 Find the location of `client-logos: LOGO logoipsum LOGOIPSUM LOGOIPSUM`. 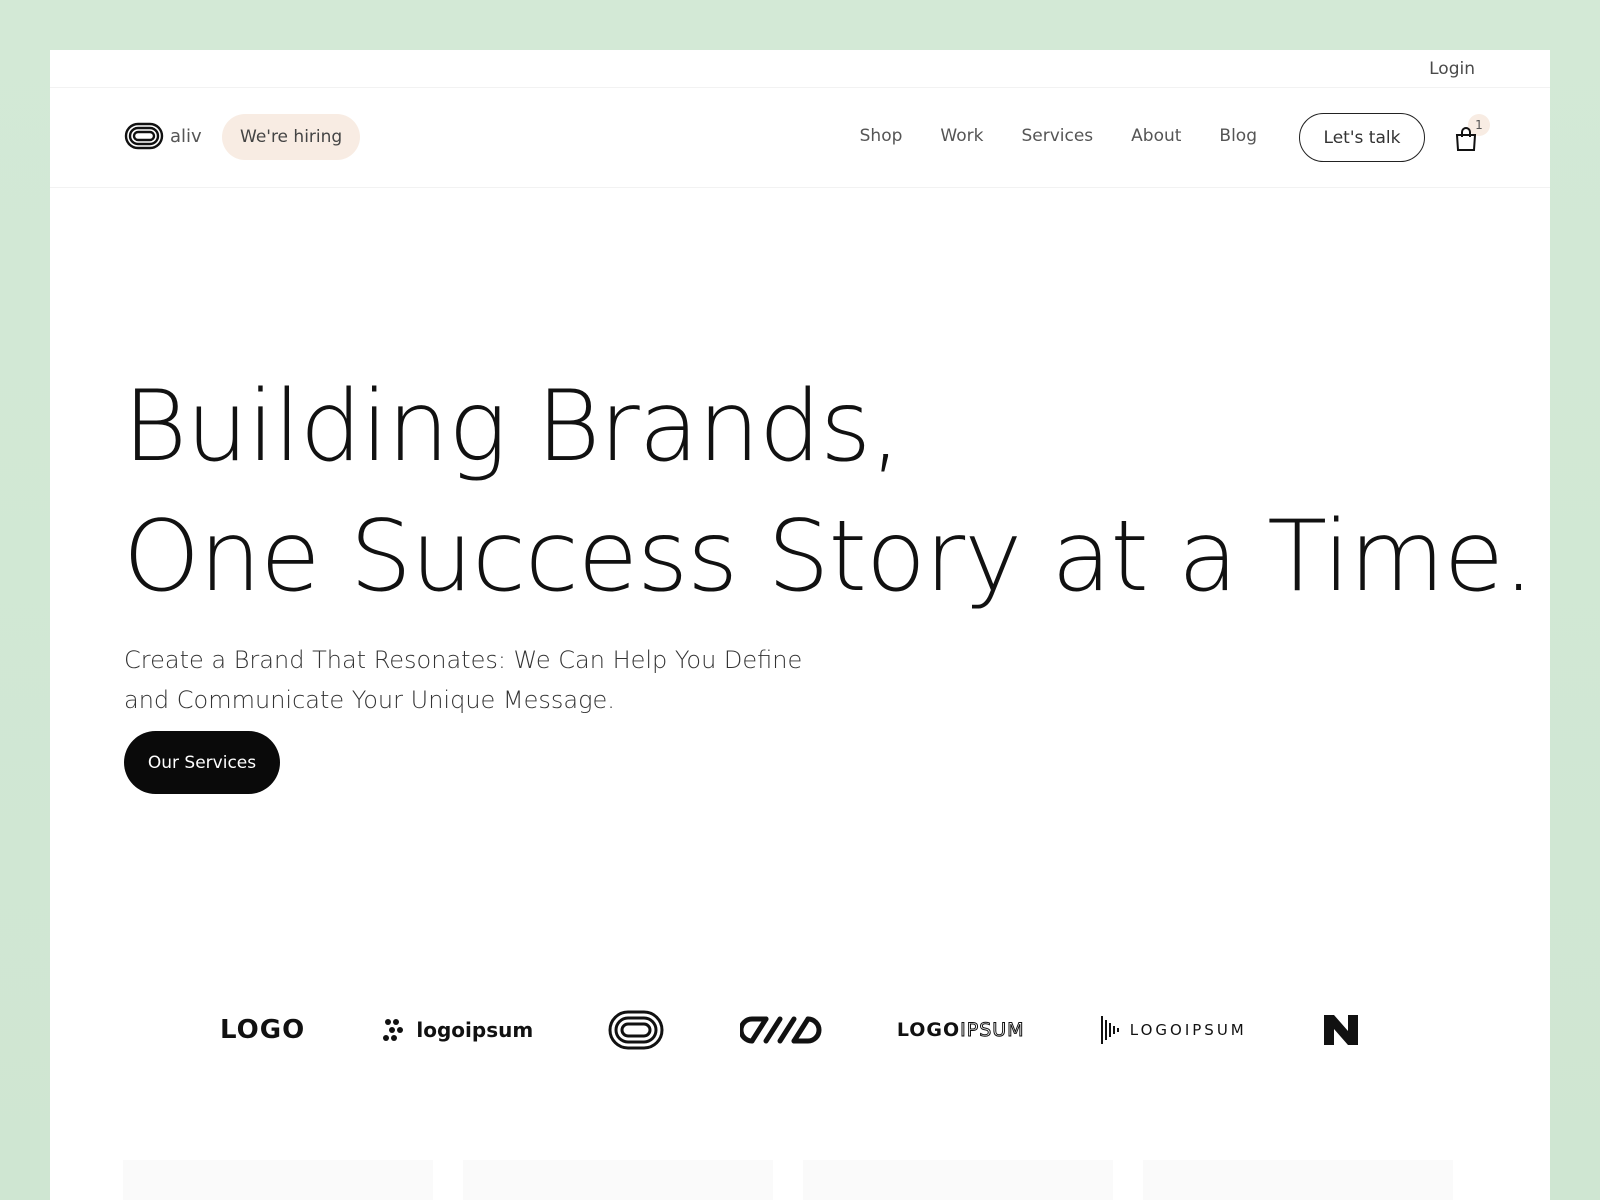

client-logos: LOGO logoipsum LOGOIPSUM LOGOIPSUM is located at coordinates (790, 1030).